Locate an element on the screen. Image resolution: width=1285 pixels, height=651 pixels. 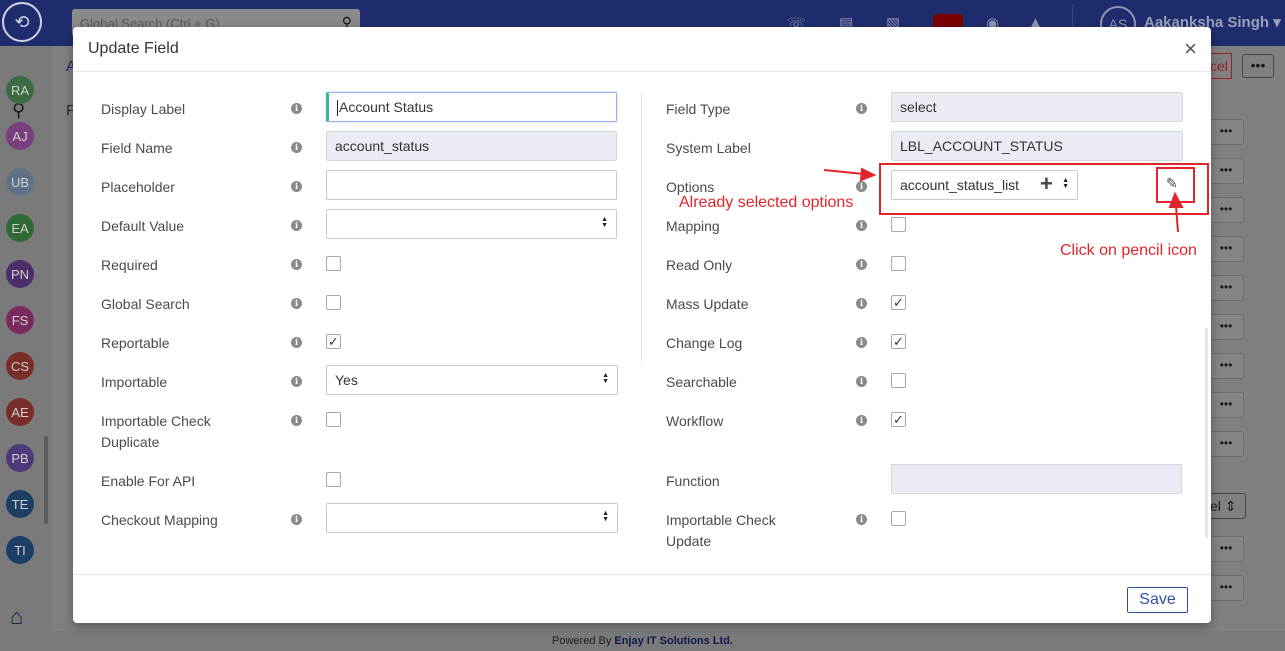
annotation-arrows is located at coordinates (1003, 200).